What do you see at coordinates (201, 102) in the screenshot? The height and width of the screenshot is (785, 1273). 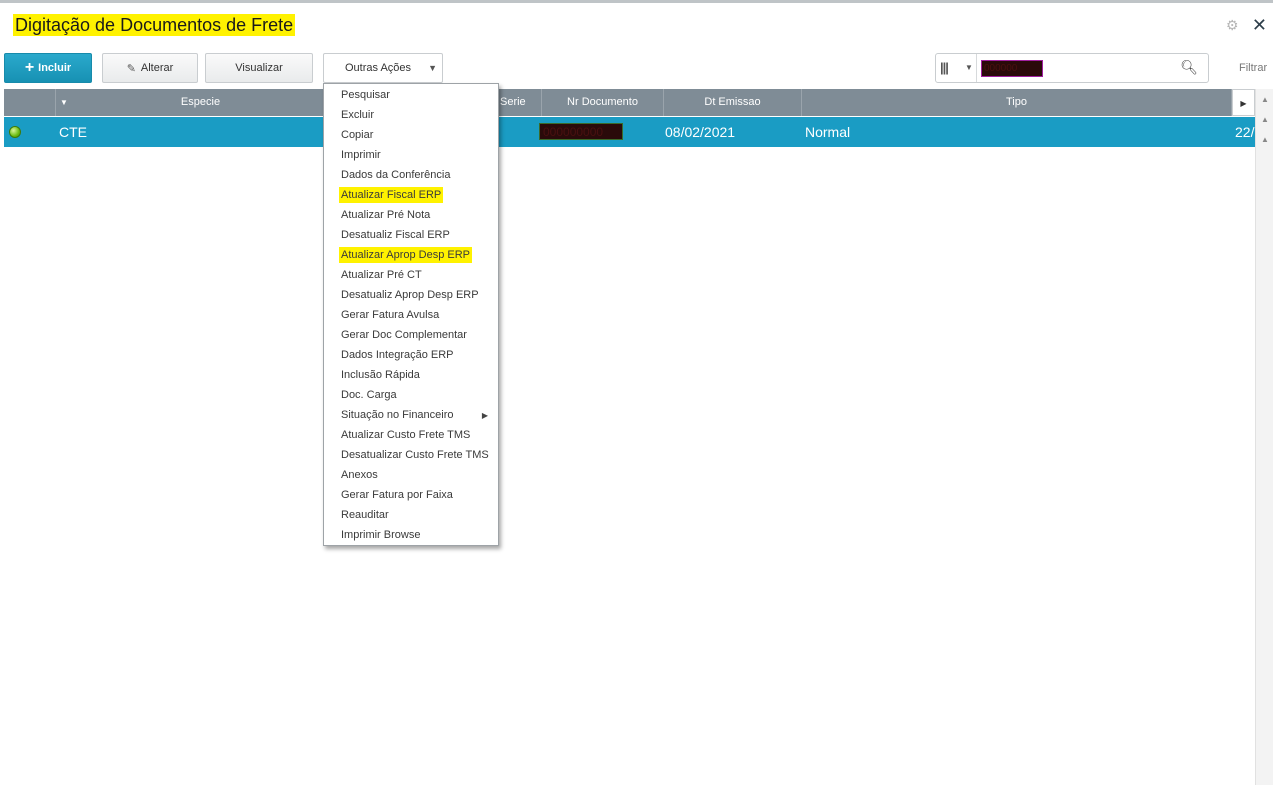 I see `column-header-especie: ▼ Especie` at bounding box center [201, 102].